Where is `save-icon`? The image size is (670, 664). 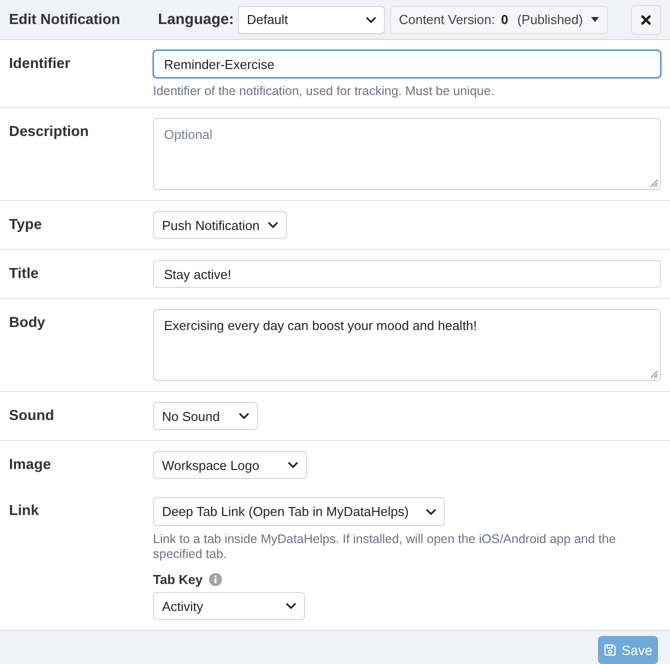
save-icon is located at coordinates (610, 650).